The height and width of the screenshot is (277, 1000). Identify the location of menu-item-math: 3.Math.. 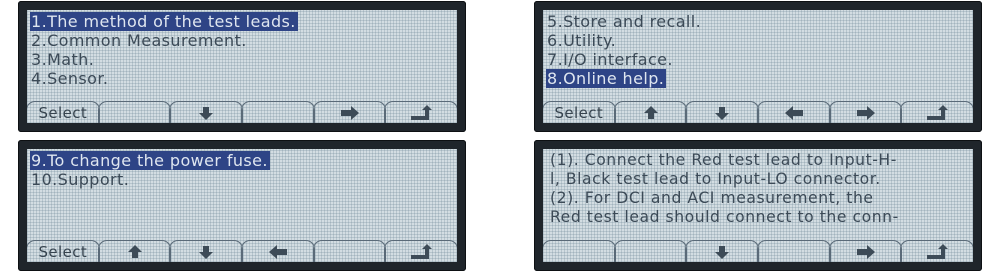
(63, 59).